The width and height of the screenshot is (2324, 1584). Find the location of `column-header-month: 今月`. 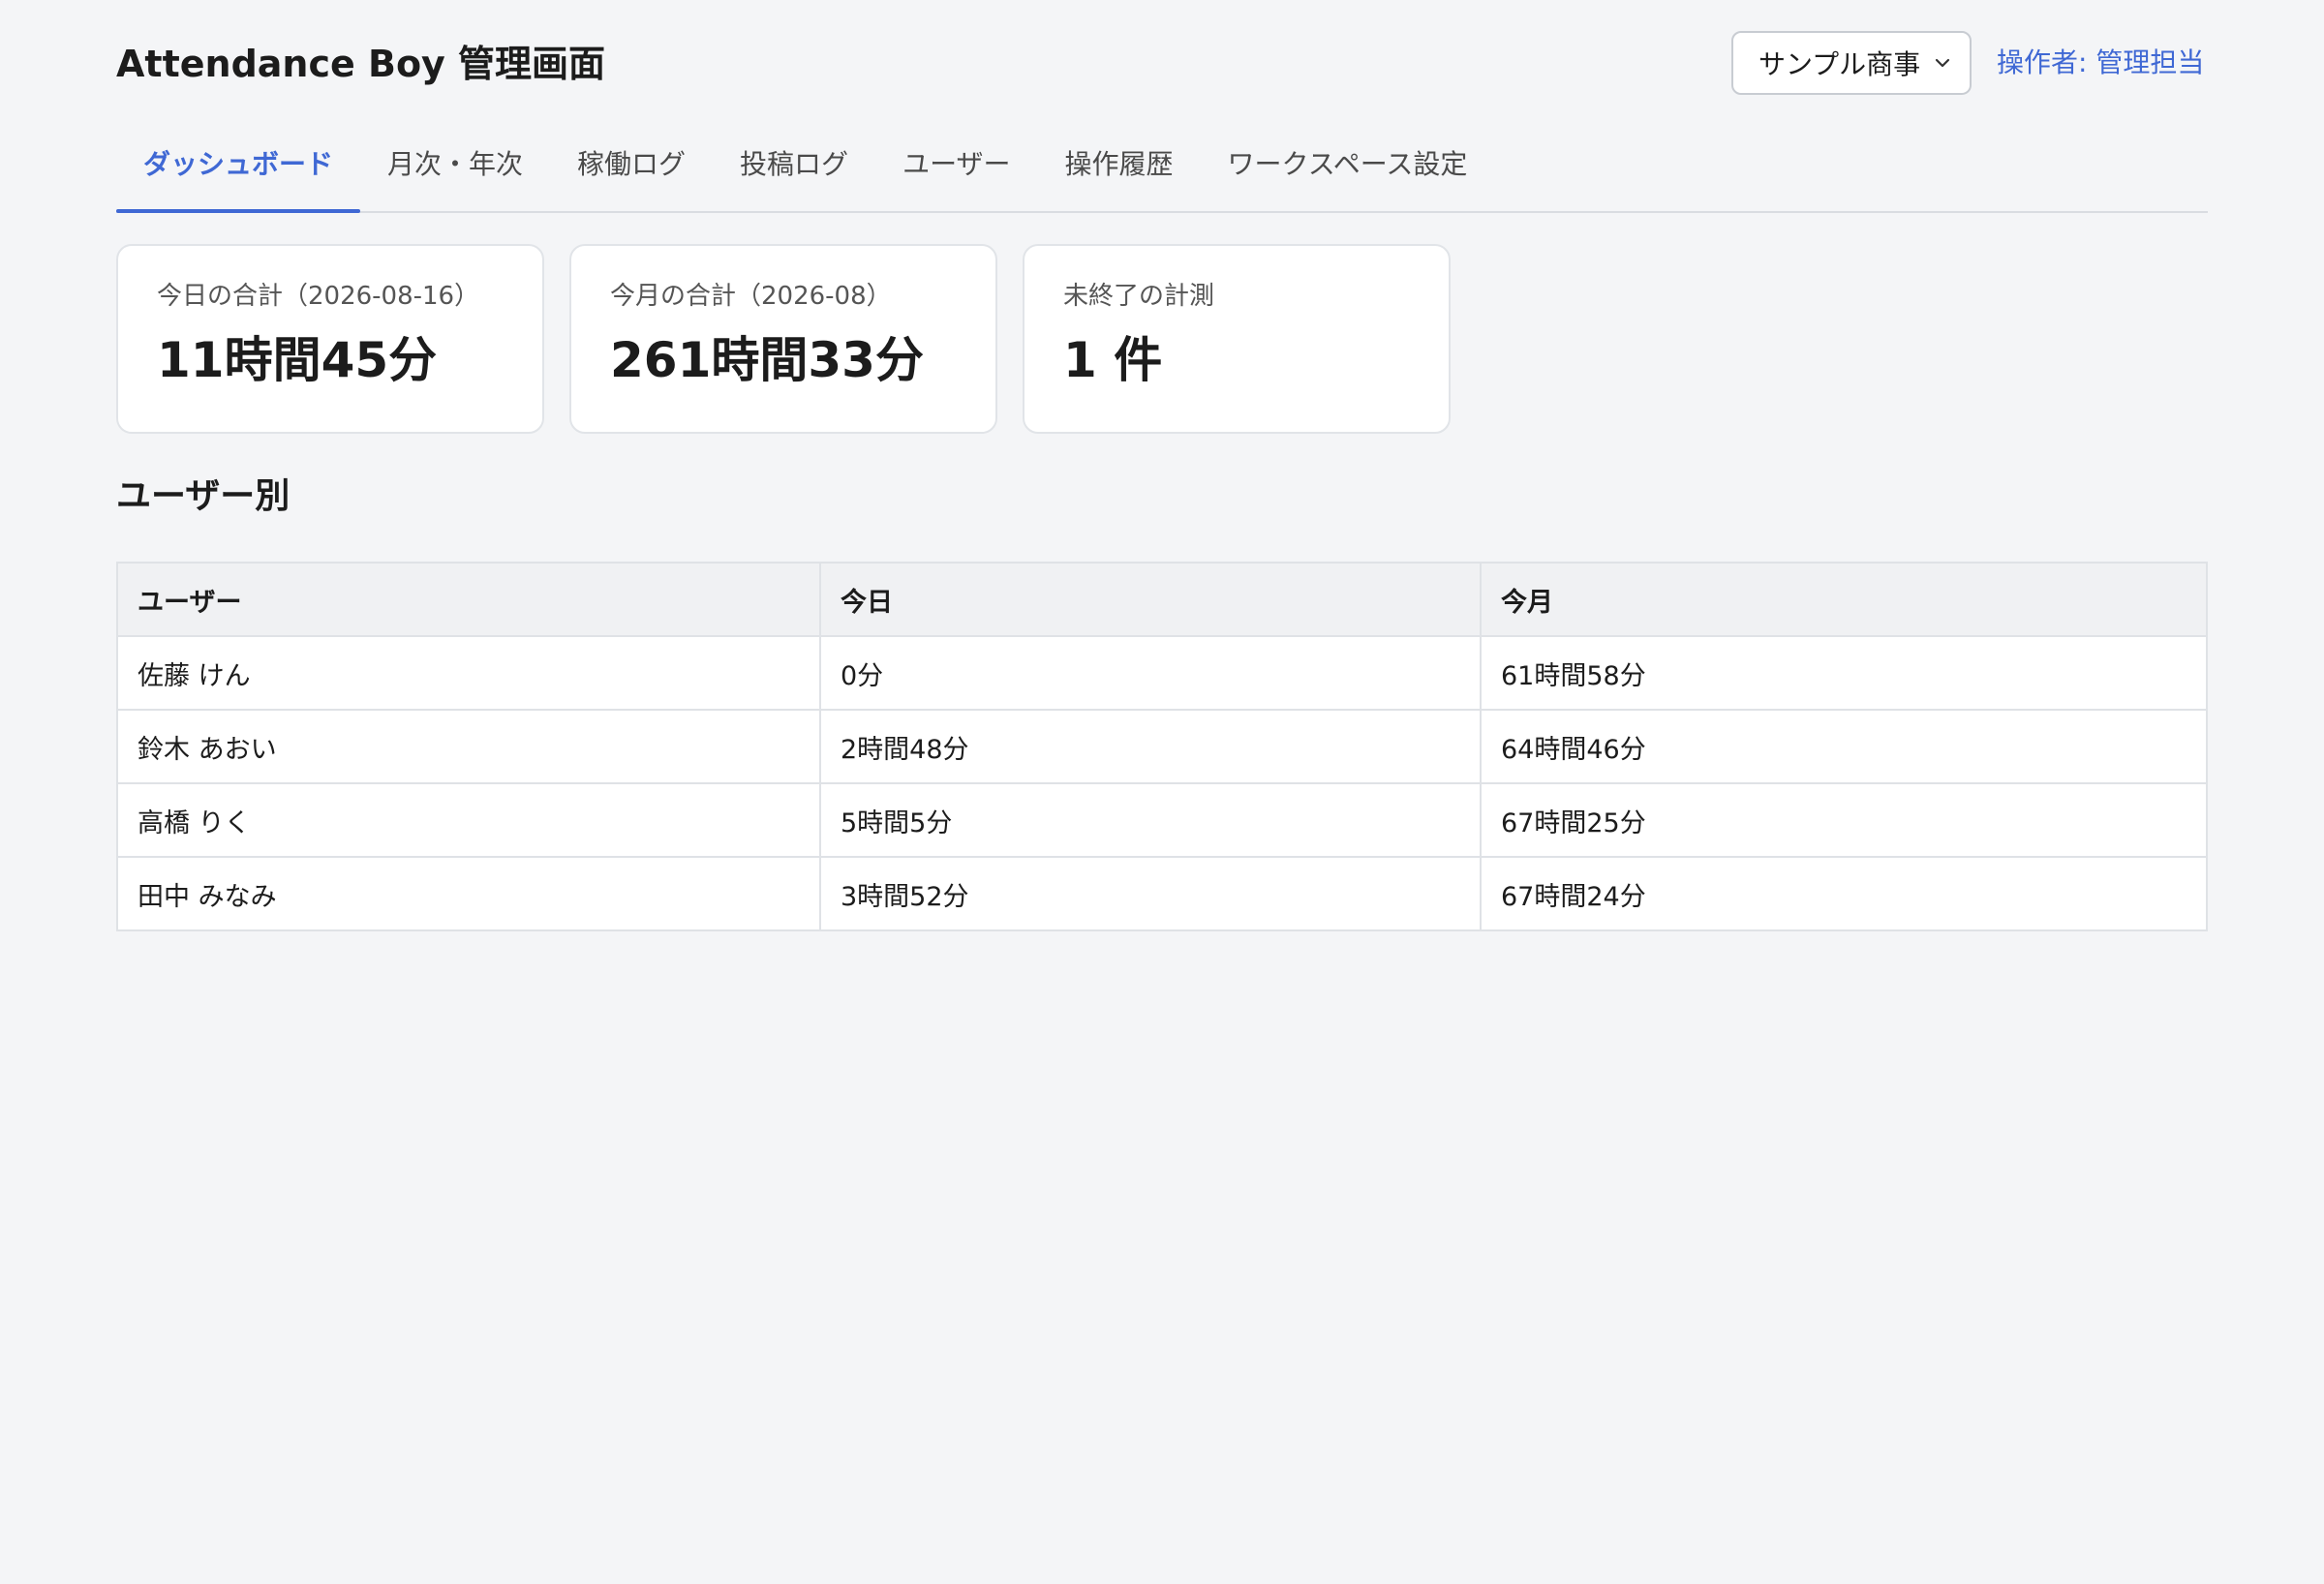

column-header-month: 今月 is located at coordinates (1844, 599).